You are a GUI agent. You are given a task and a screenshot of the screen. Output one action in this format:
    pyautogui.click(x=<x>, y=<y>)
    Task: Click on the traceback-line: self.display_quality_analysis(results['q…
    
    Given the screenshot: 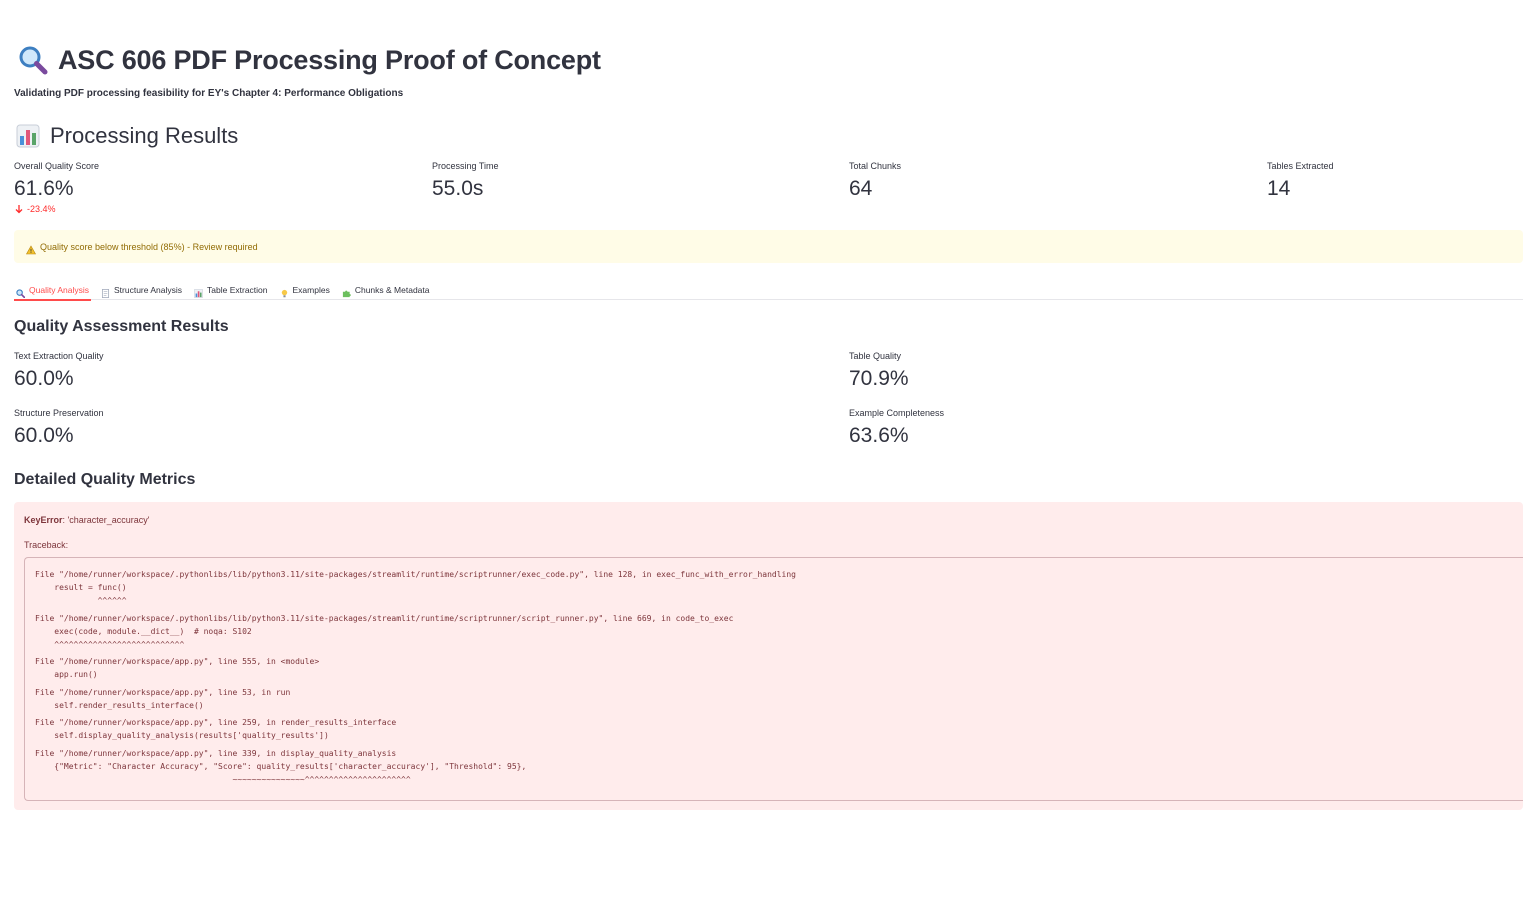 What is the action you would take?
    pyautogui.click(x=182, y=735)
    